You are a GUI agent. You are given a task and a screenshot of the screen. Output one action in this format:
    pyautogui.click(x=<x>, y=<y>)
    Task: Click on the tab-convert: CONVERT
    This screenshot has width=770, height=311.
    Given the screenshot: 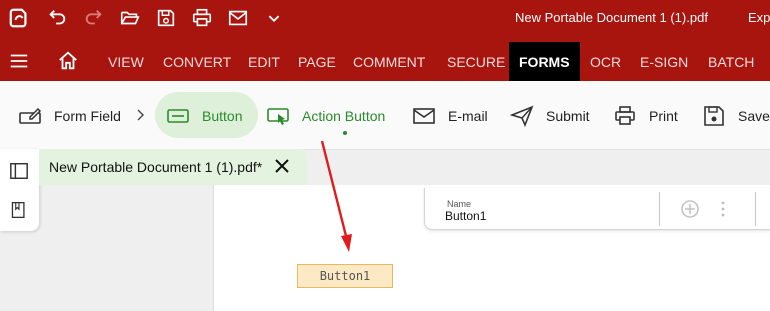 What is the action you would take?
    pyautogui.click(x=197, y=59)
    